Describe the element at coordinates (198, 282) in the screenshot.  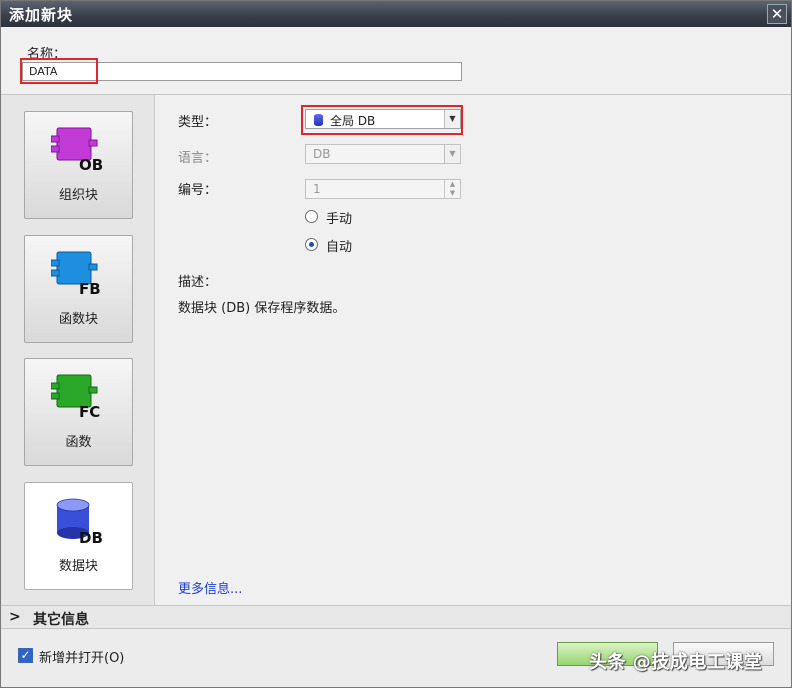
I see `description-label: 描述：` at that location.